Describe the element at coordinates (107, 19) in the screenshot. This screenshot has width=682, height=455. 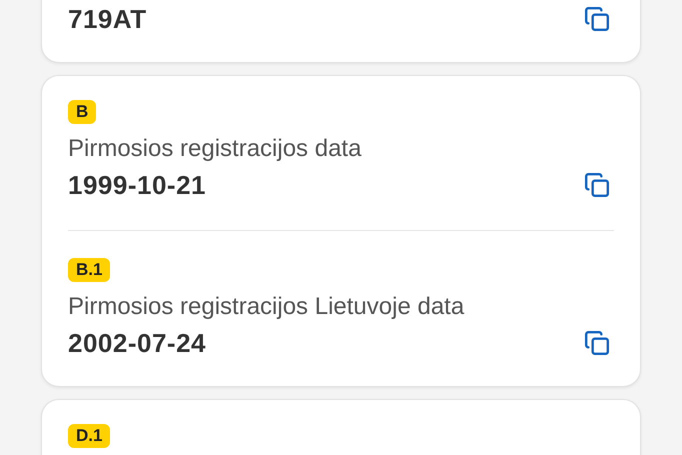
I see `field-value: 719AT` at that location.